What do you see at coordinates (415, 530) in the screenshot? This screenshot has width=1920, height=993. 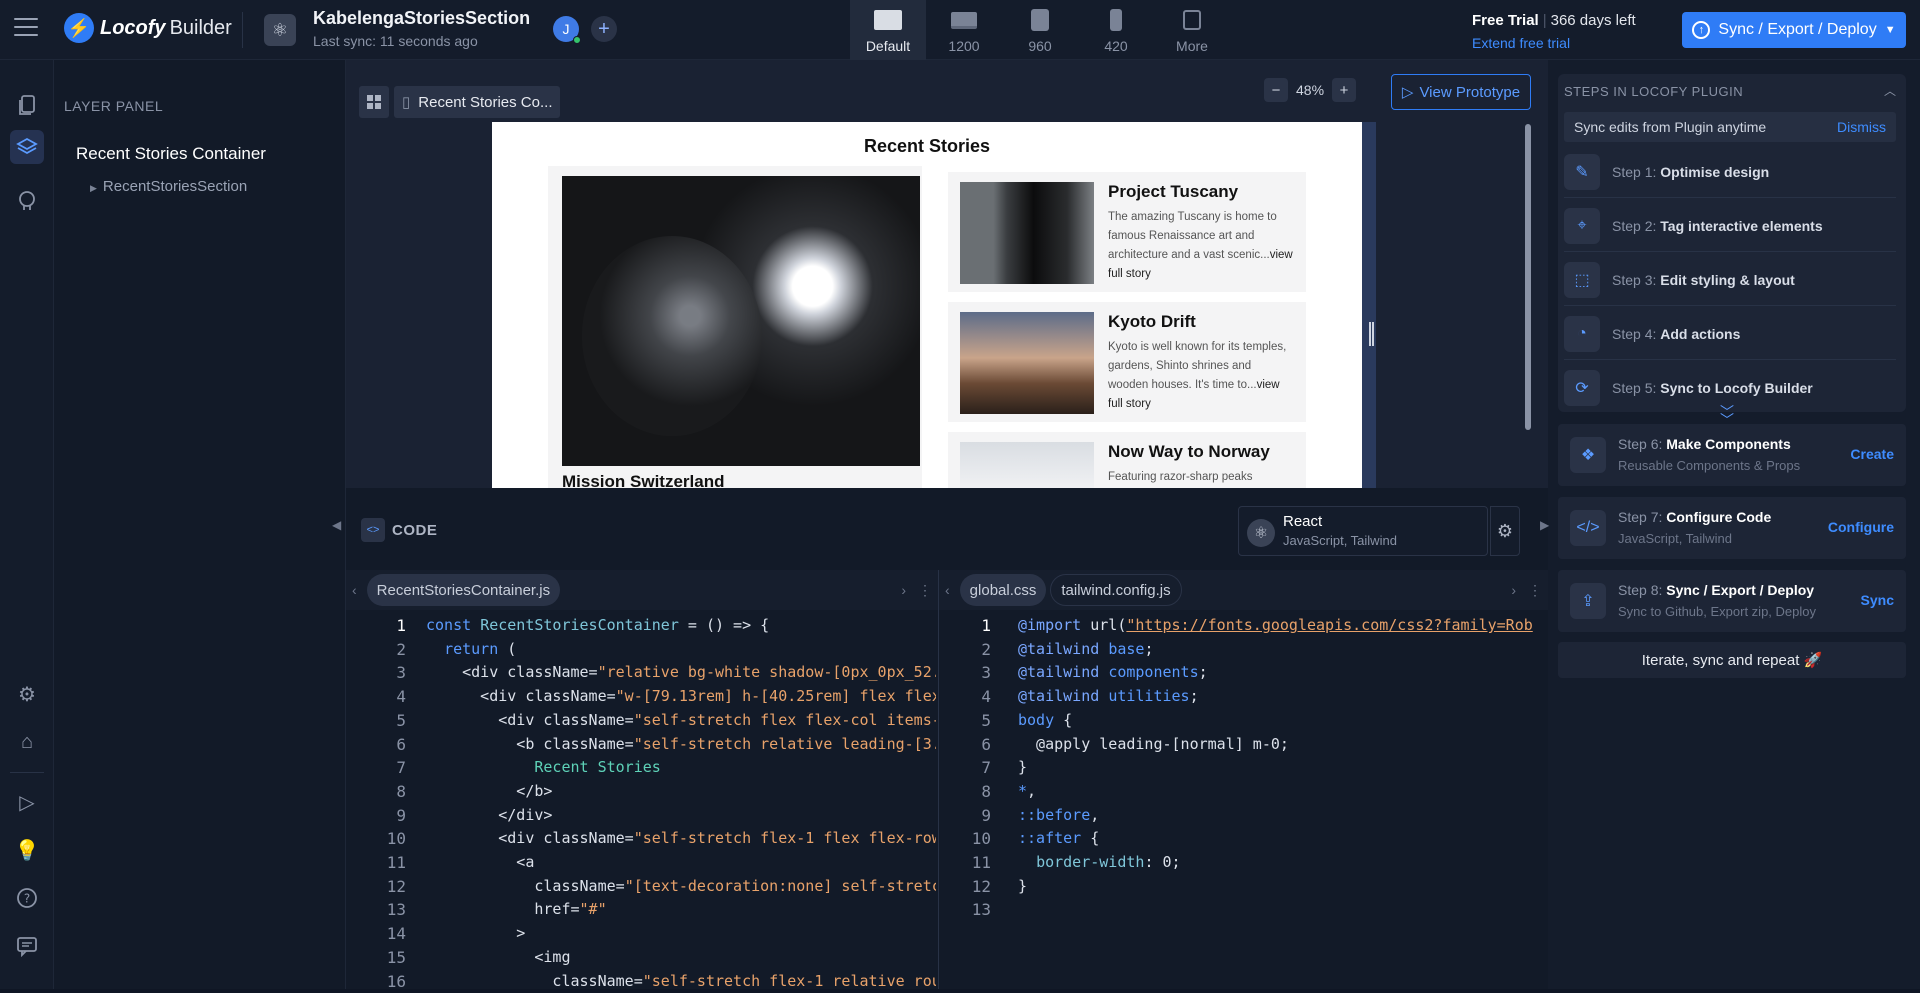 I see `code-title: CODE` at bounding box center [415, 530].